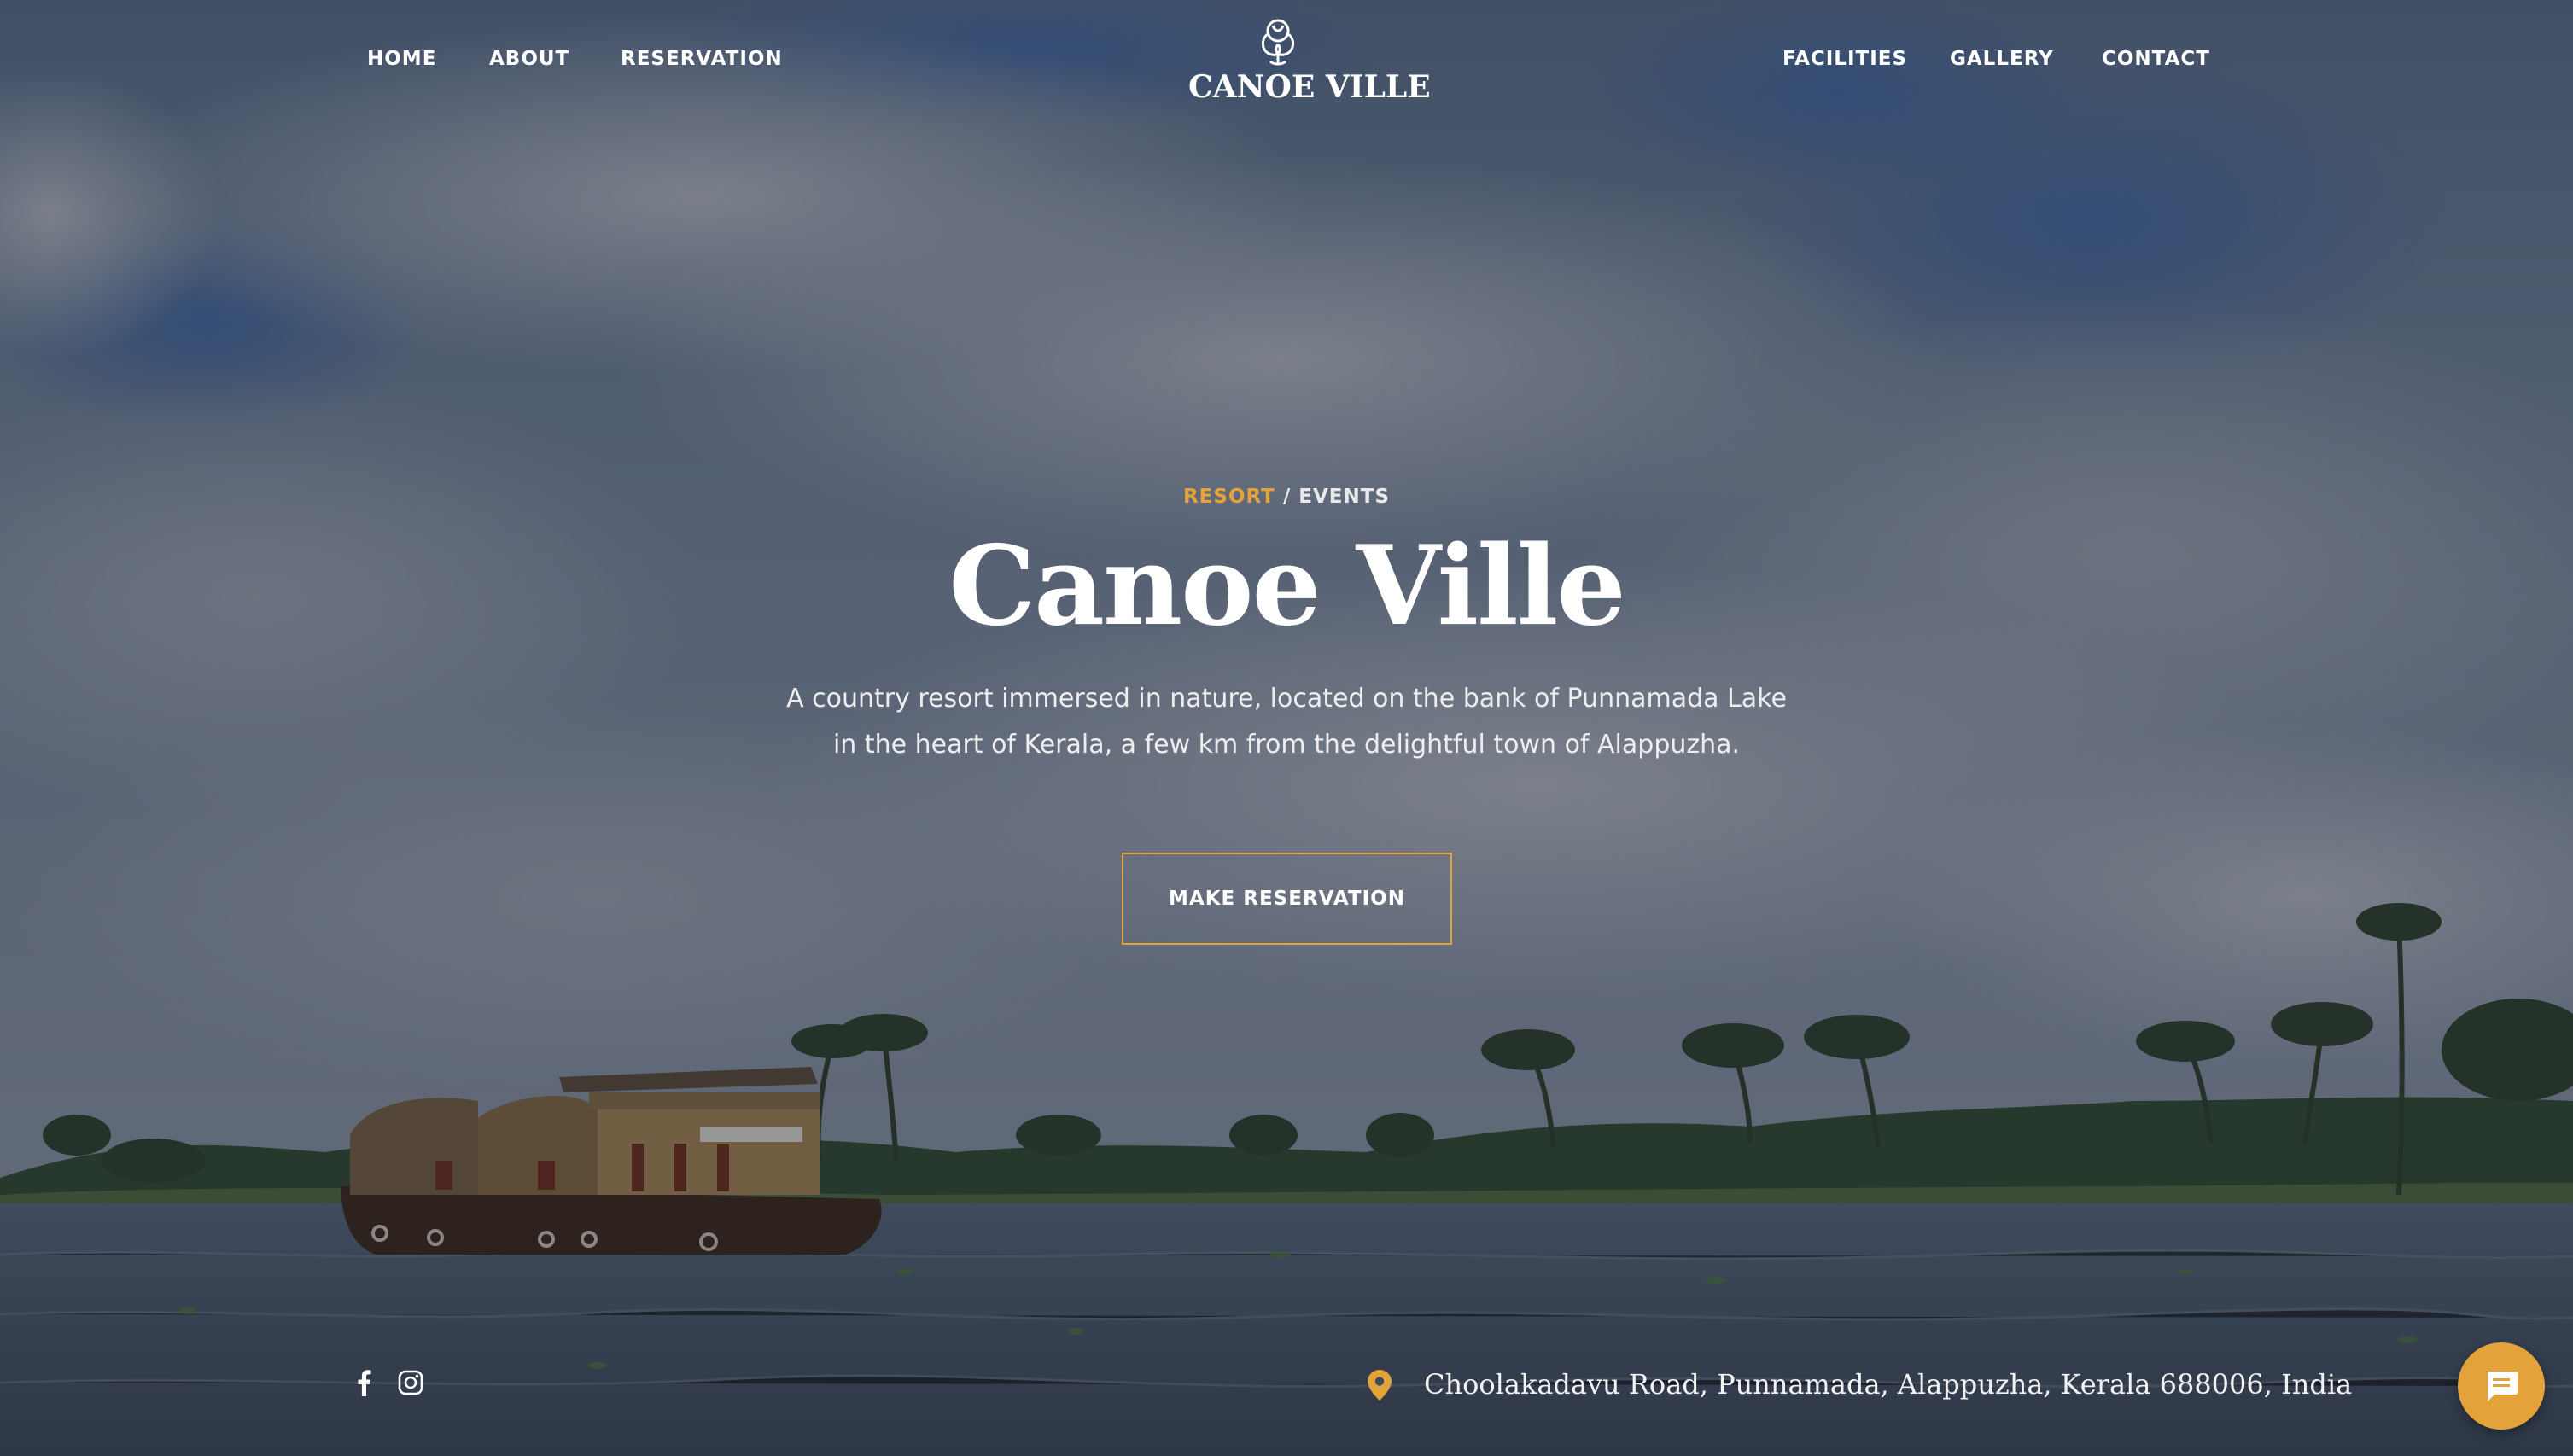  Describe the element at coordinates (1287, 586) in the screenshot. I see `hero-title: Canoe Ville` at that location.